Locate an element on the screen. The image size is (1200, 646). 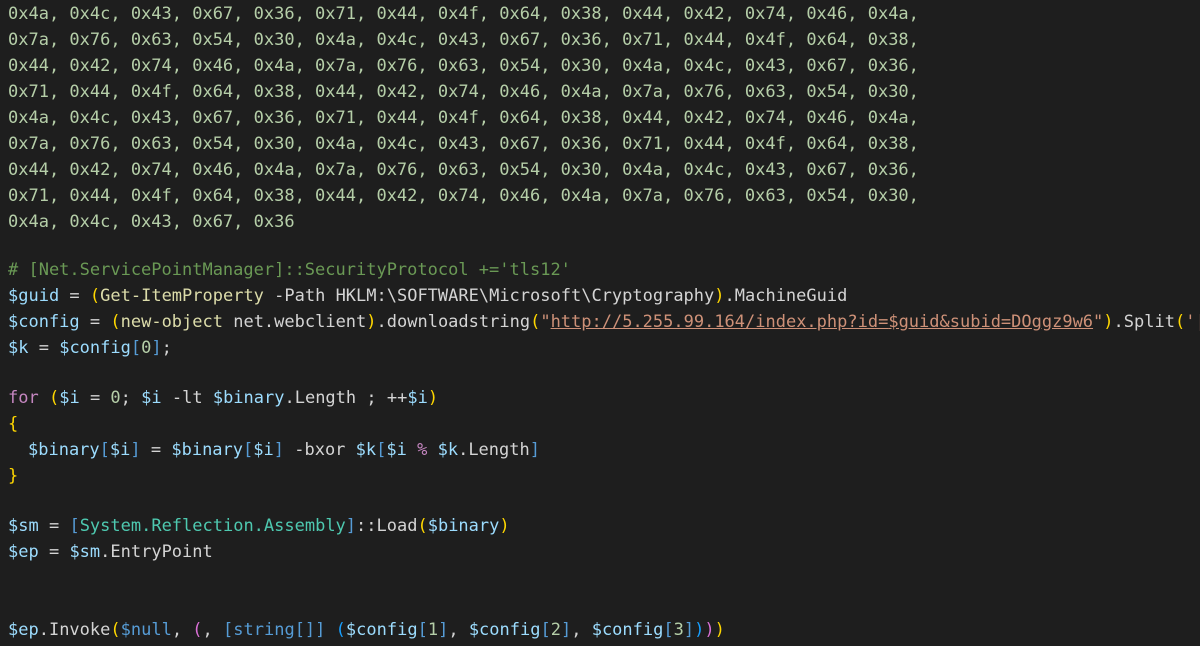
guid-variable: $guid is located at coordinates (34, 296).